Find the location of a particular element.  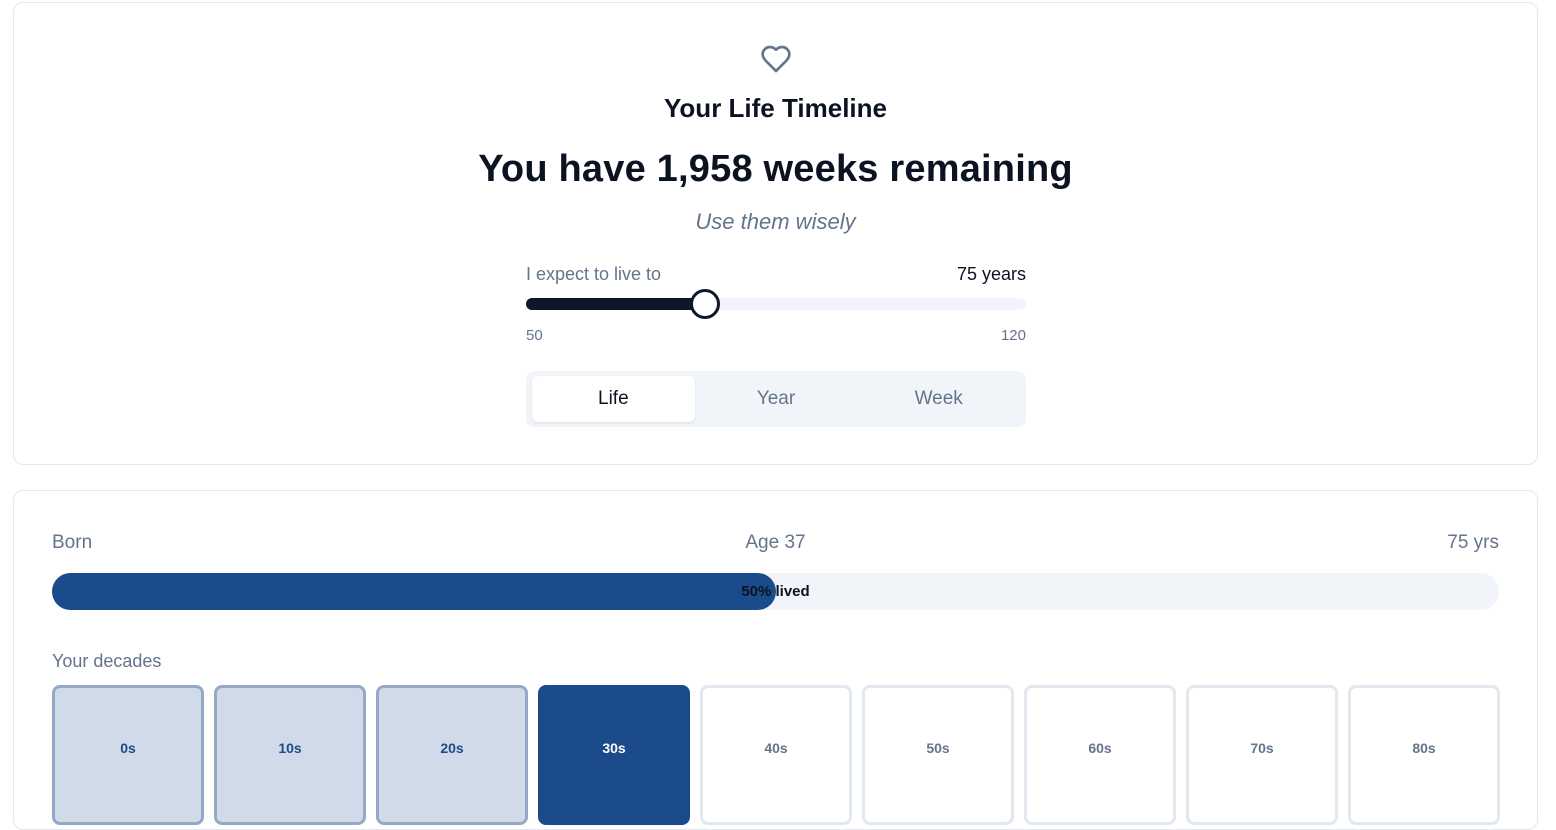

page-title: Your Life Timeline is located at coordinates (775, 108).